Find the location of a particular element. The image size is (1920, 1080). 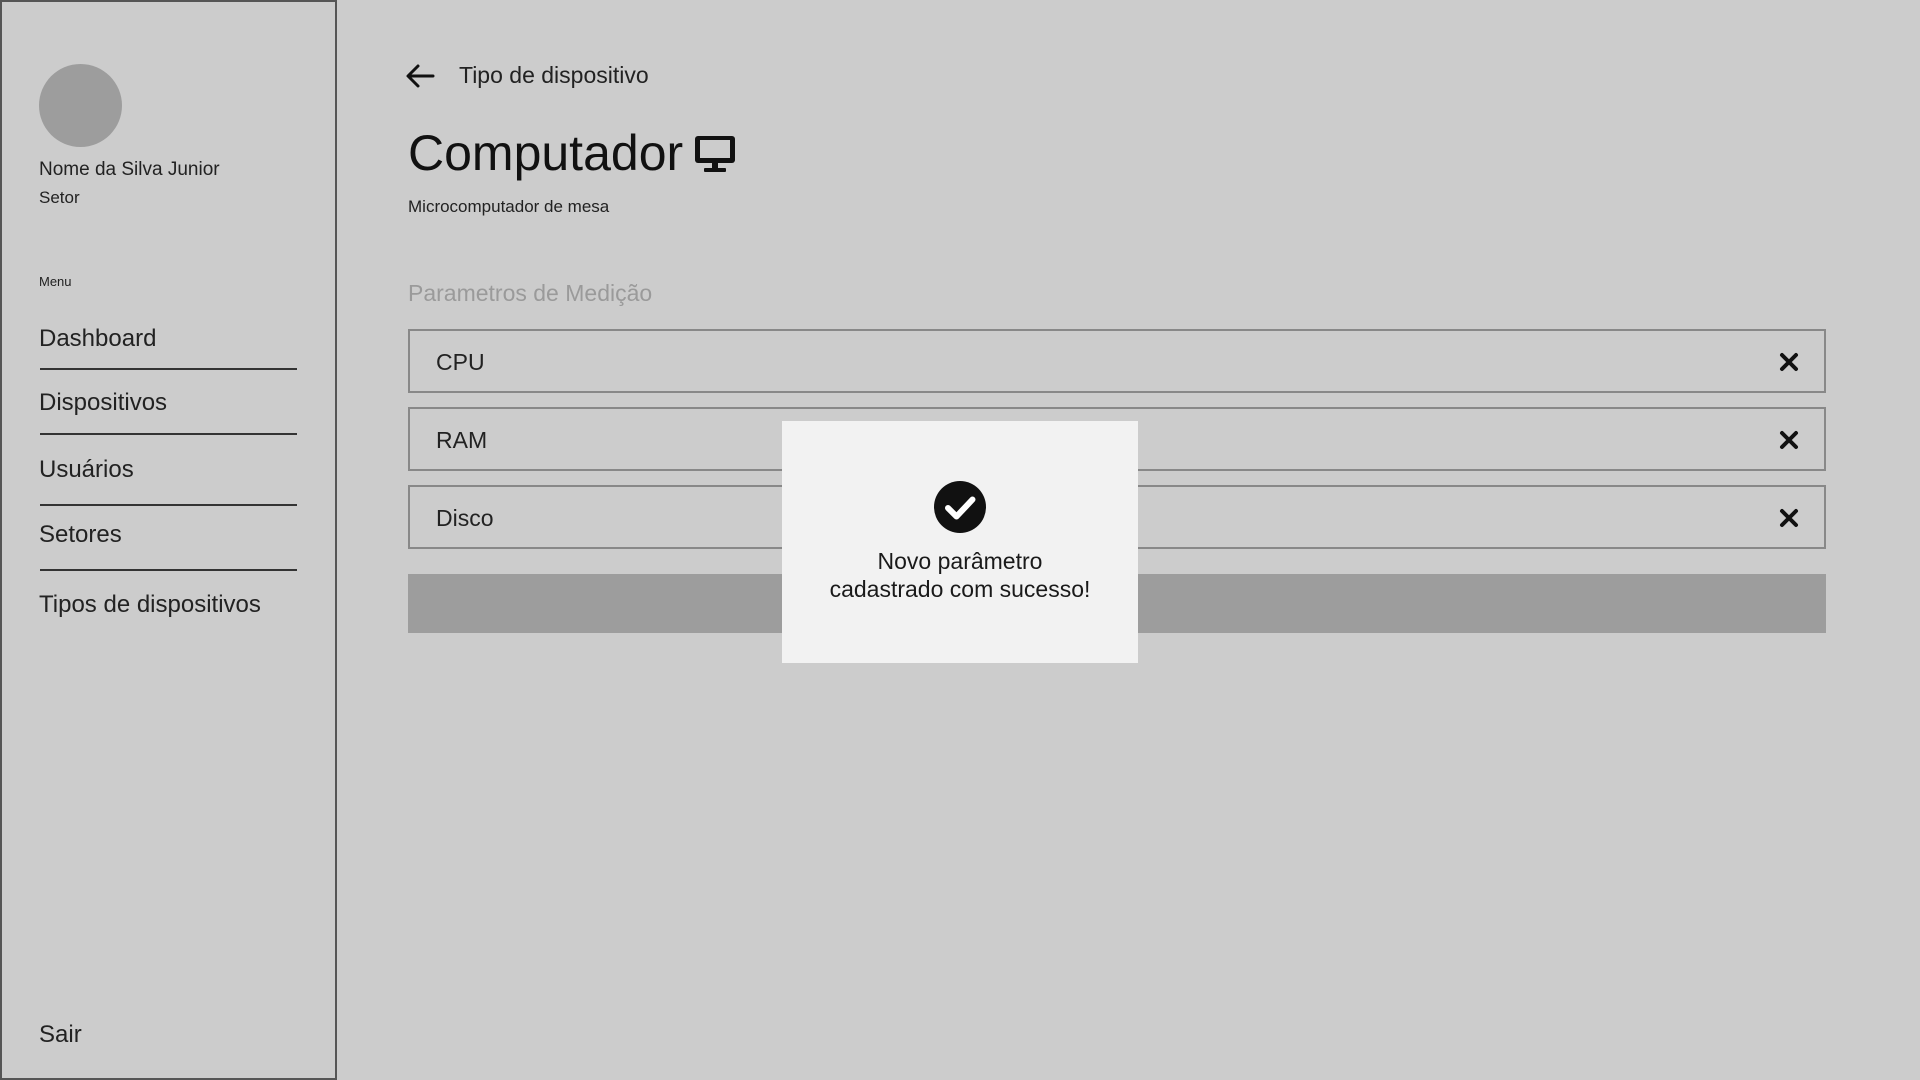

success-message-line-2: cadastrado com sucesso! is located at coordinates (960, 589).